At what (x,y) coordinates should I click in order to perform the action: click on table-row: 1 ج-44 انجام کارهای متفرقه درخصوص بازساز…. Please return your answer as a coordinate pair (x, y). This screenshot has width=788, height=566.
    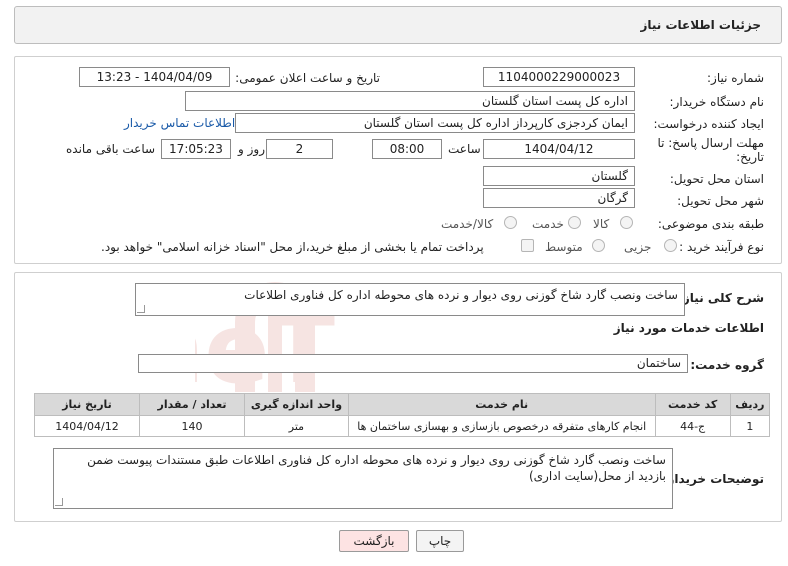
    Looking at the image, I should click on (402, 426).